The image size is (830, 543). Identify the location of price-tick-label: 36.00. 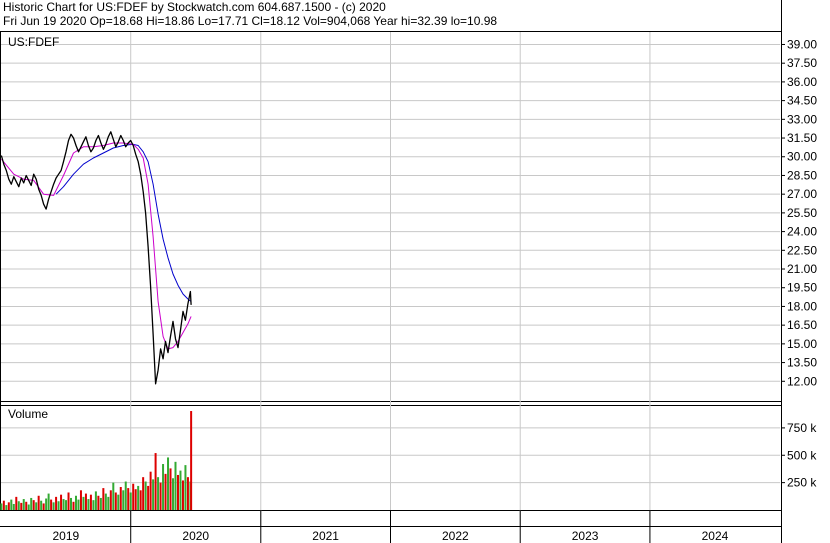
(802, 82).